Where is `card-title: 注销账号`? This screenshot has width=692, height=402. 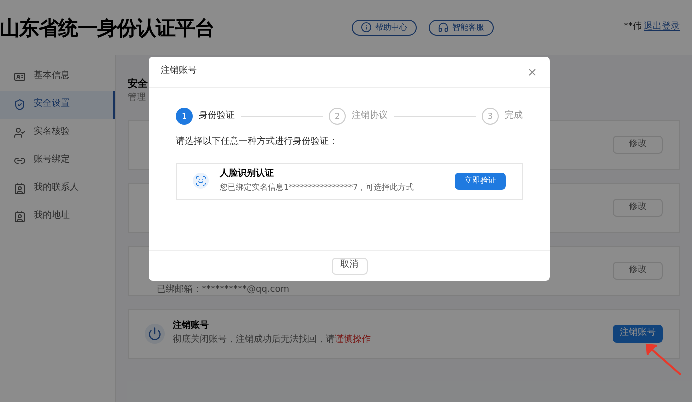
card-title: 注销账号 is located at coordinates (191, 326).